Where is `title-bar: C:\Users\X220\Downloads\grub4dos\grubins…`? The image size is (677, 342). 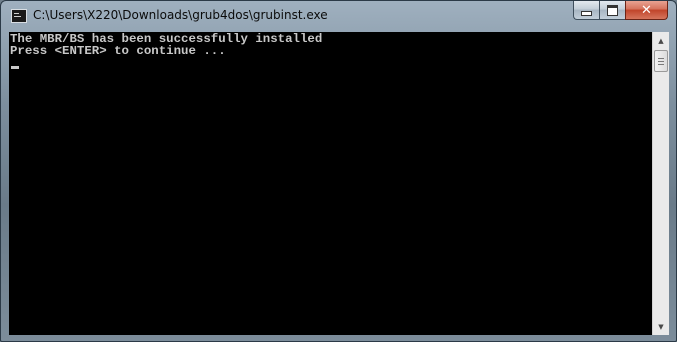
title-bar: C:\Users\X220\Downloads\grub4dos\grubins… is located at coordinates (338, 16).